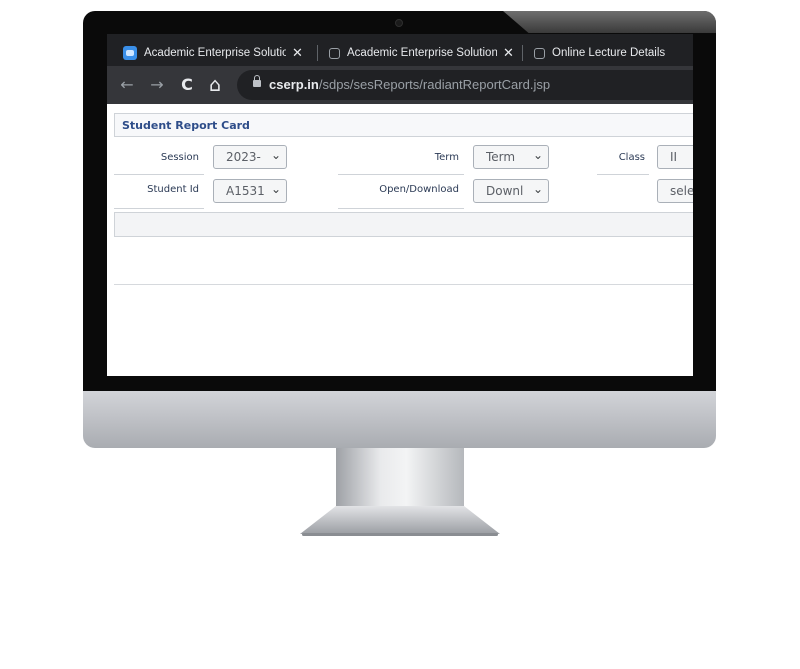 Image resolution: width=800 pixels, height=669 pixels. Describe the element at coordinates (419, 189) in the screenshot. I see `open-download-label: Open/Download` at that location.